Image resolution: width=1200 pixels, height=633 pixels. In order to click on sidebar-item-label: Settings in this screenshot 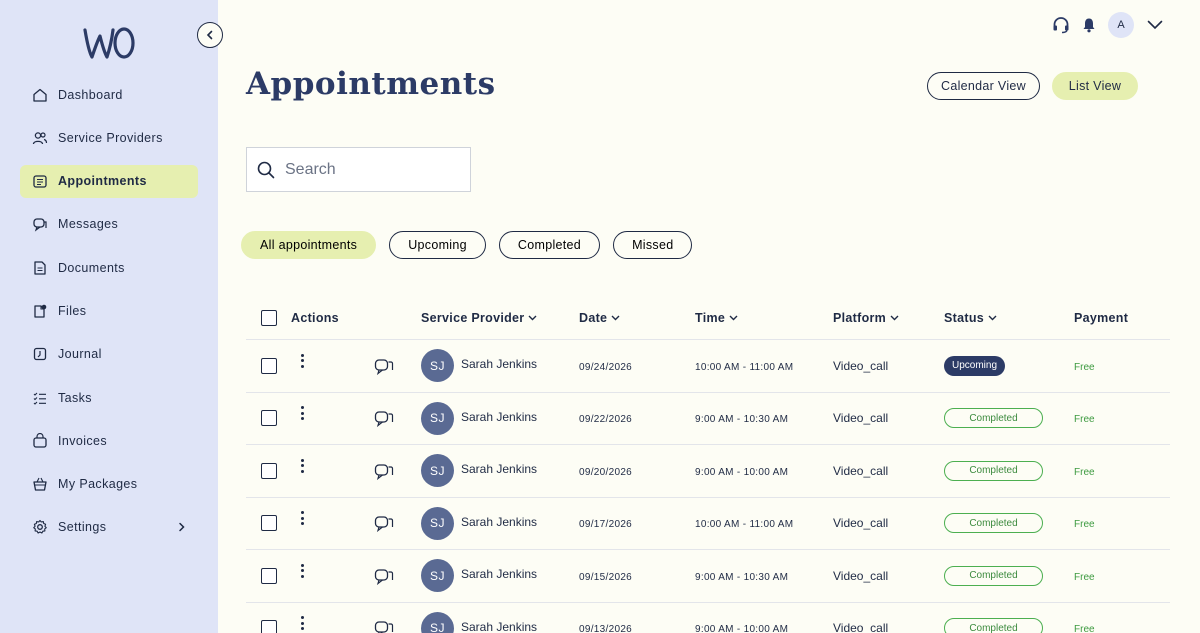, I will do `click(82, 527)`.